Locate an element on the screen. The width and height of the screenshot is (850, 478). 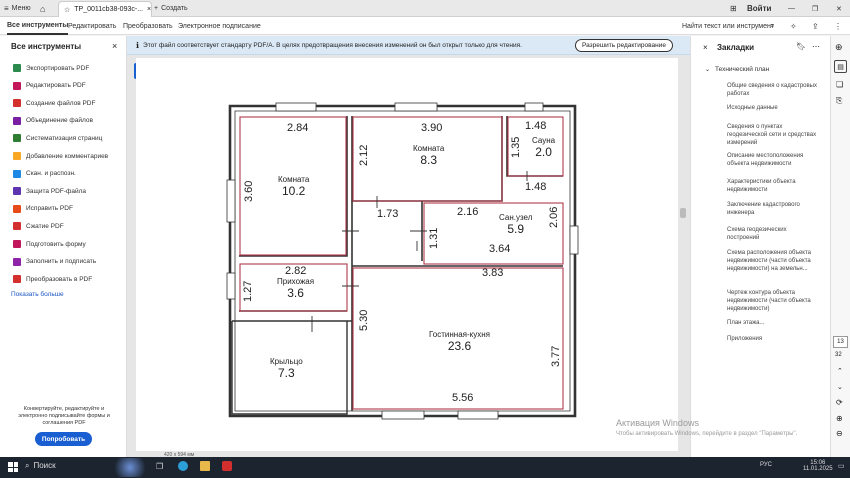
document-tab: ☆ TP_0011cb38-093c-... × is located at coordinates (105, 9).